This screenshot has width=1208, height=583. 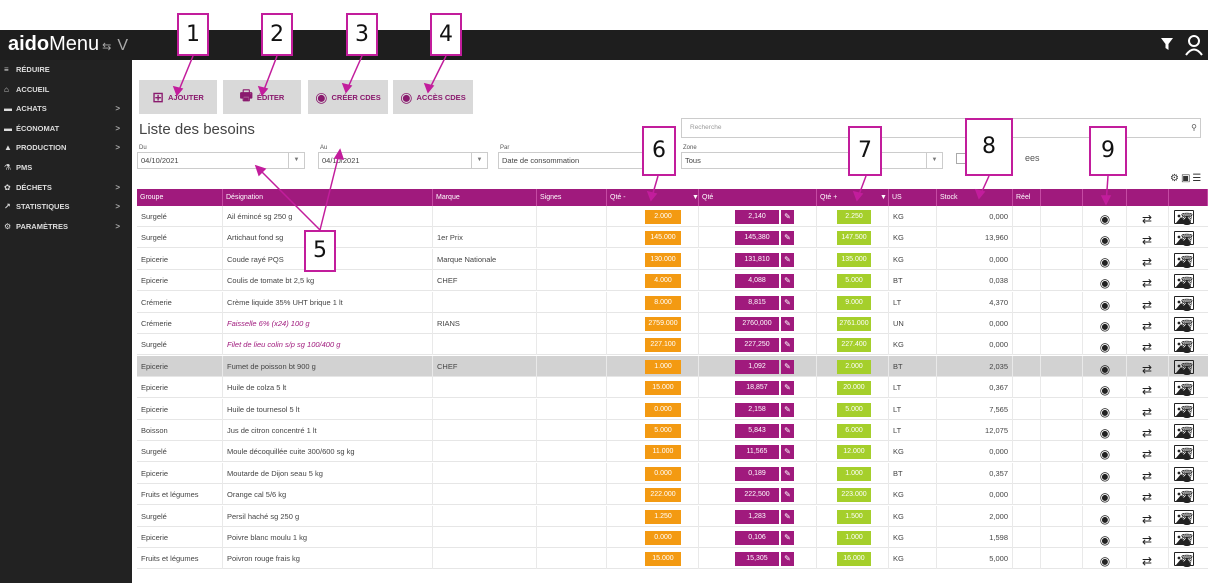 What do you see at coordinates (757, 409) in the screenshot?
I see `qte-value: 2,158` at bounding box center [757, 409].